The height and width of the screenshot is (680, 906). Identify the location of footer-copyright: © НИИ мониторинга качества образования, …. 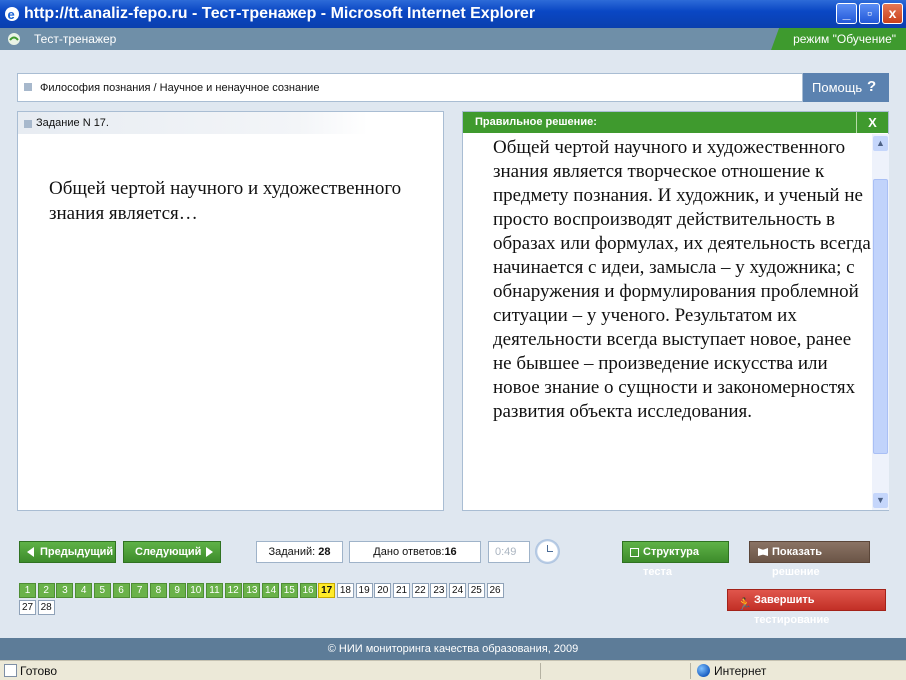
(453, 649).